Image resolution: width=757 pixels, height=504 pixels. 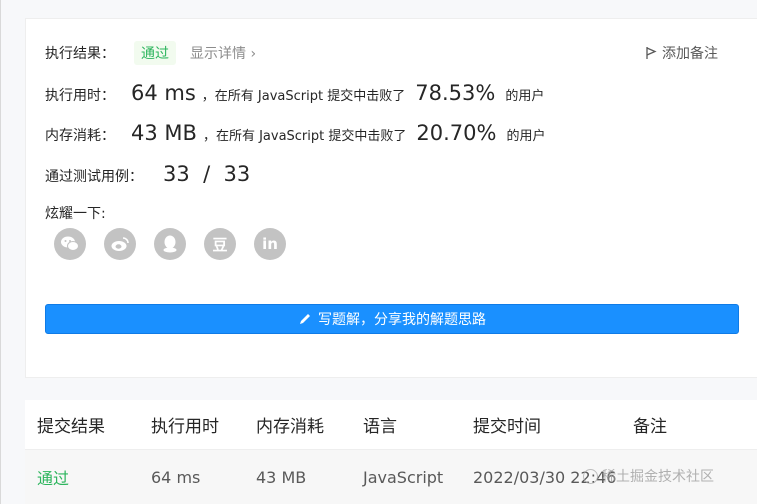 What do you see at coordinates (690, 54) in the screenshot?
I see `add-note-label: 添加备注` at bounding box center [690, 54].